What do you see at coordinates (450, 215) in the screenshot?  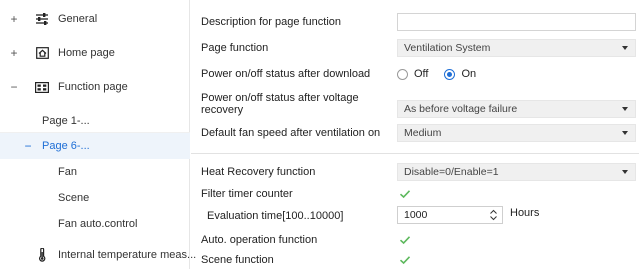 I see `evaluation-time-input: 1000` at bounding box center [450, 215].